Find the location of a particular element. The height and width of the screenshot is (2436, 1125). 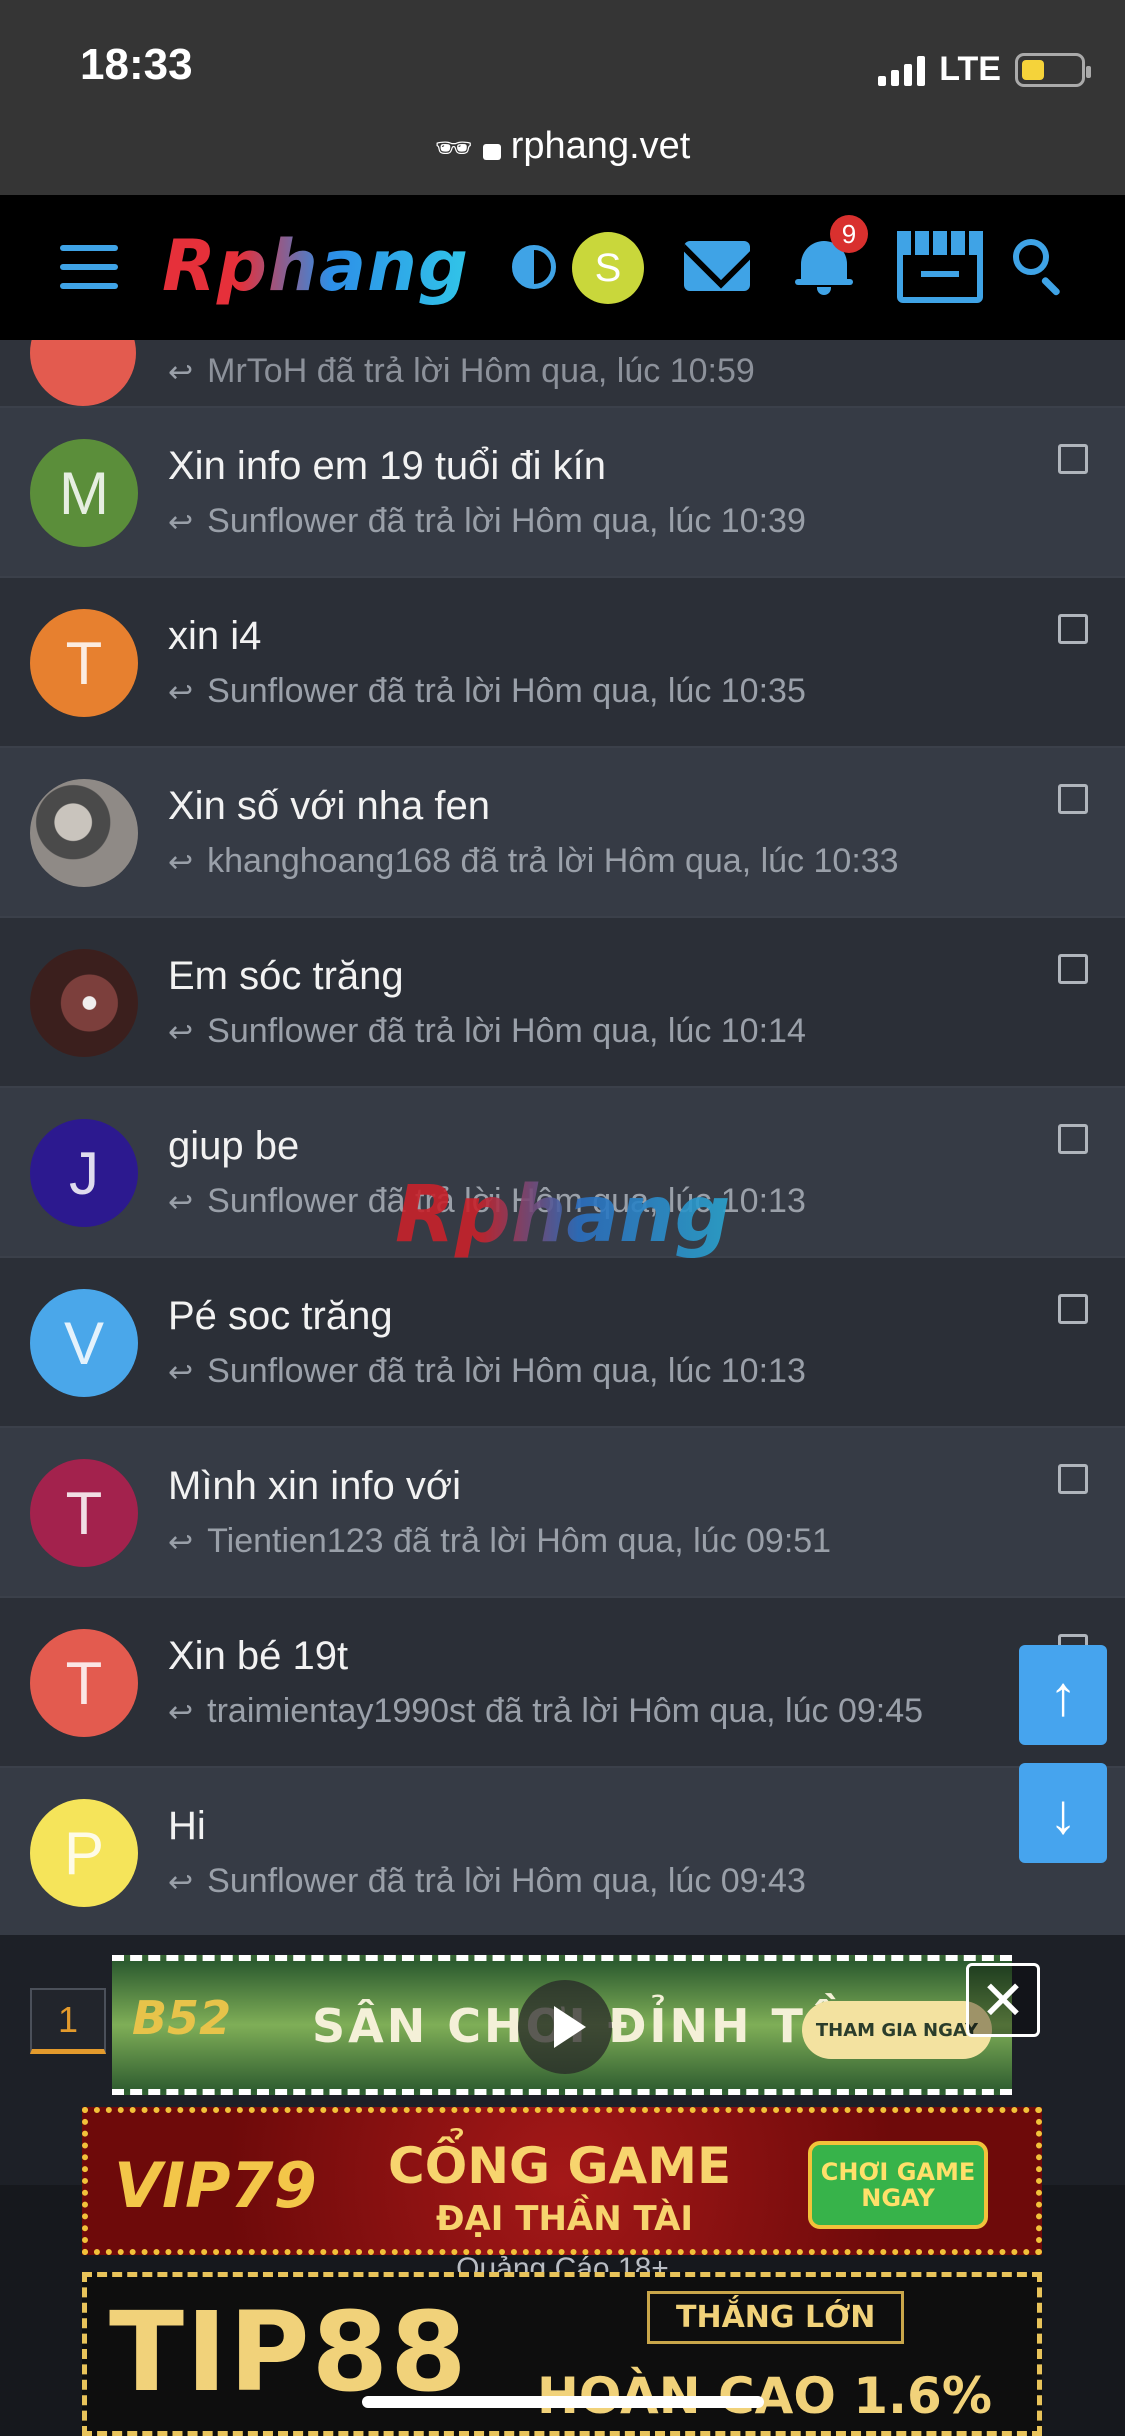

thread-meta-text: Sunflower đã trả lời Hôm qua, lúc 10:39 is located at coordinates (506, 521).